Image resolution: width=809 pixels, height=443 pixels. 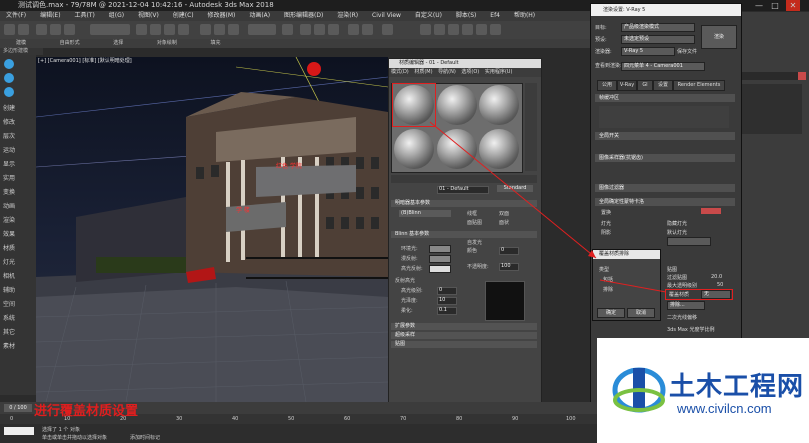 I want to click on tutorial-caption: 进行覆盖材质设置, so click(x=86, y=411).